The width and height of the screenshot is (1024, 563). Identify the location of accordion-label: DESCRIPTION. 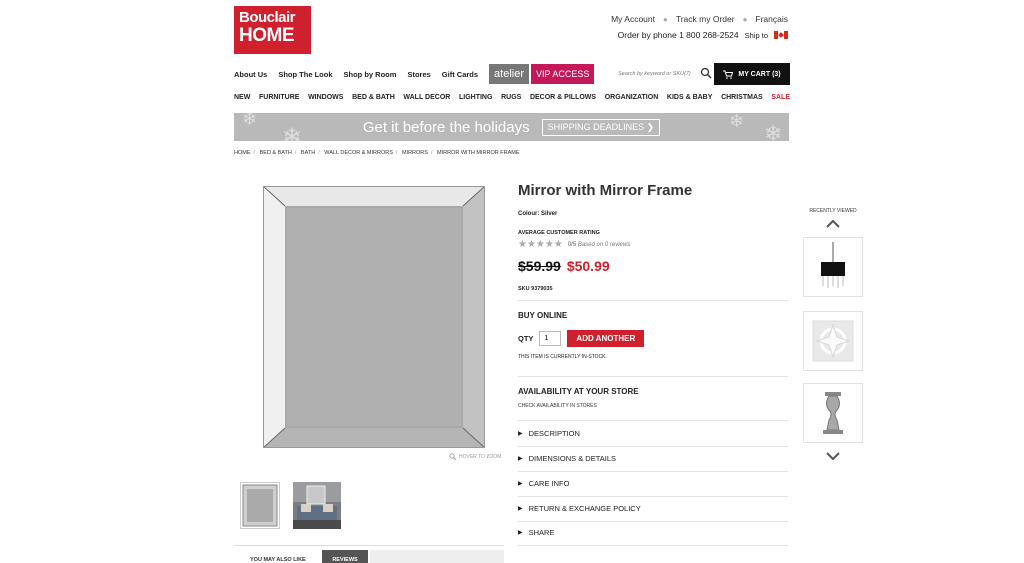
(554, 433).